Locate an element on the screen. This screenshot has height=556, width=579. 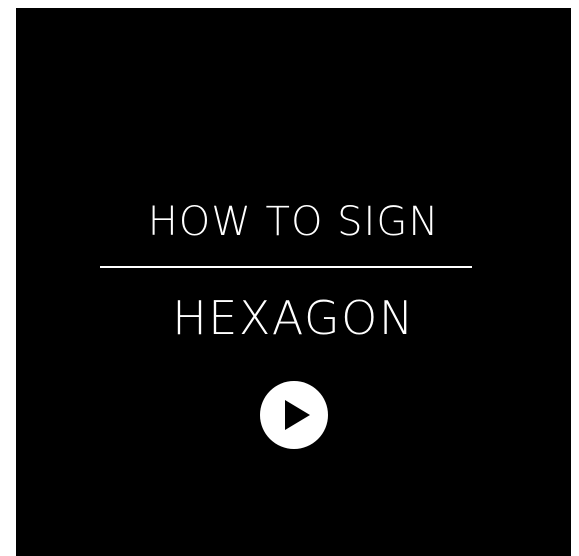
play-button is located at coordinates (294, 415).